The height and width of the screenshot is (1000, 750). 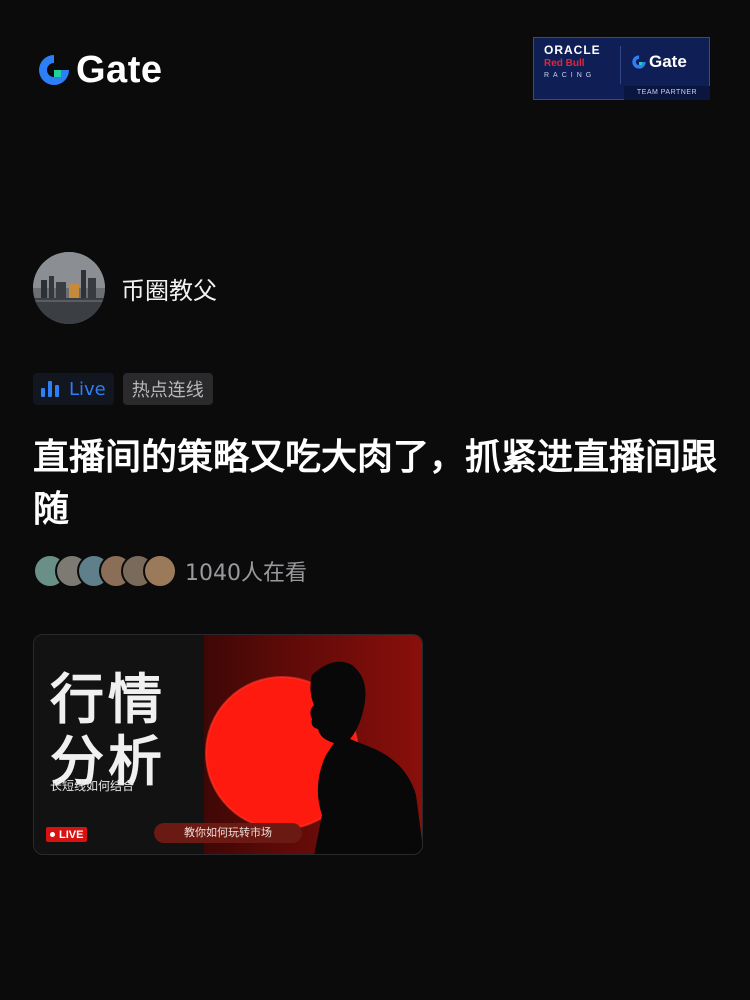 I want to click on partner-redbull-text: Red Bull, so click(x=564, y=63).